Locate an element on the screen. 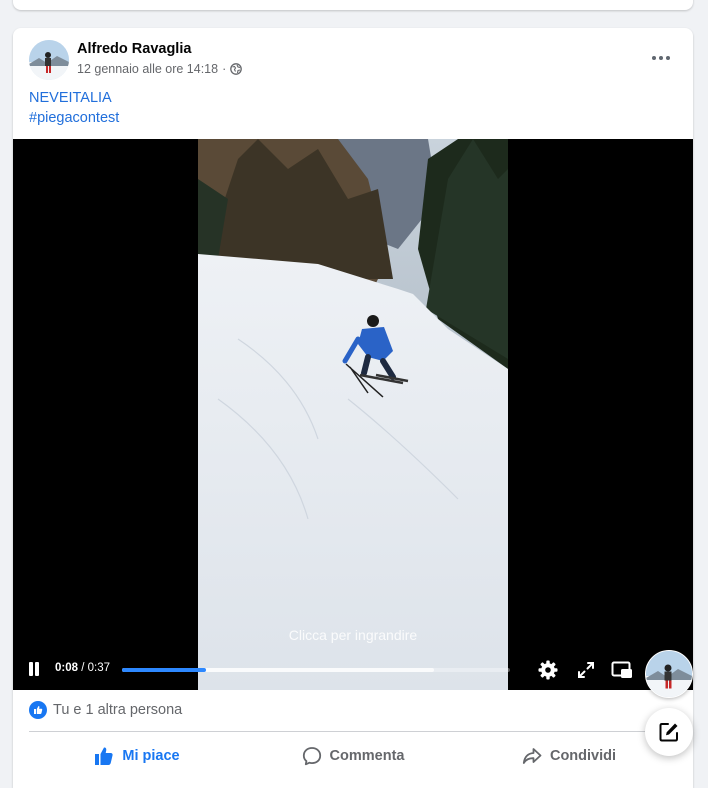 Image resolution: width=708 pixels, height=788 pixels. like-label: Mi piace is located at coordinates (151, 756).